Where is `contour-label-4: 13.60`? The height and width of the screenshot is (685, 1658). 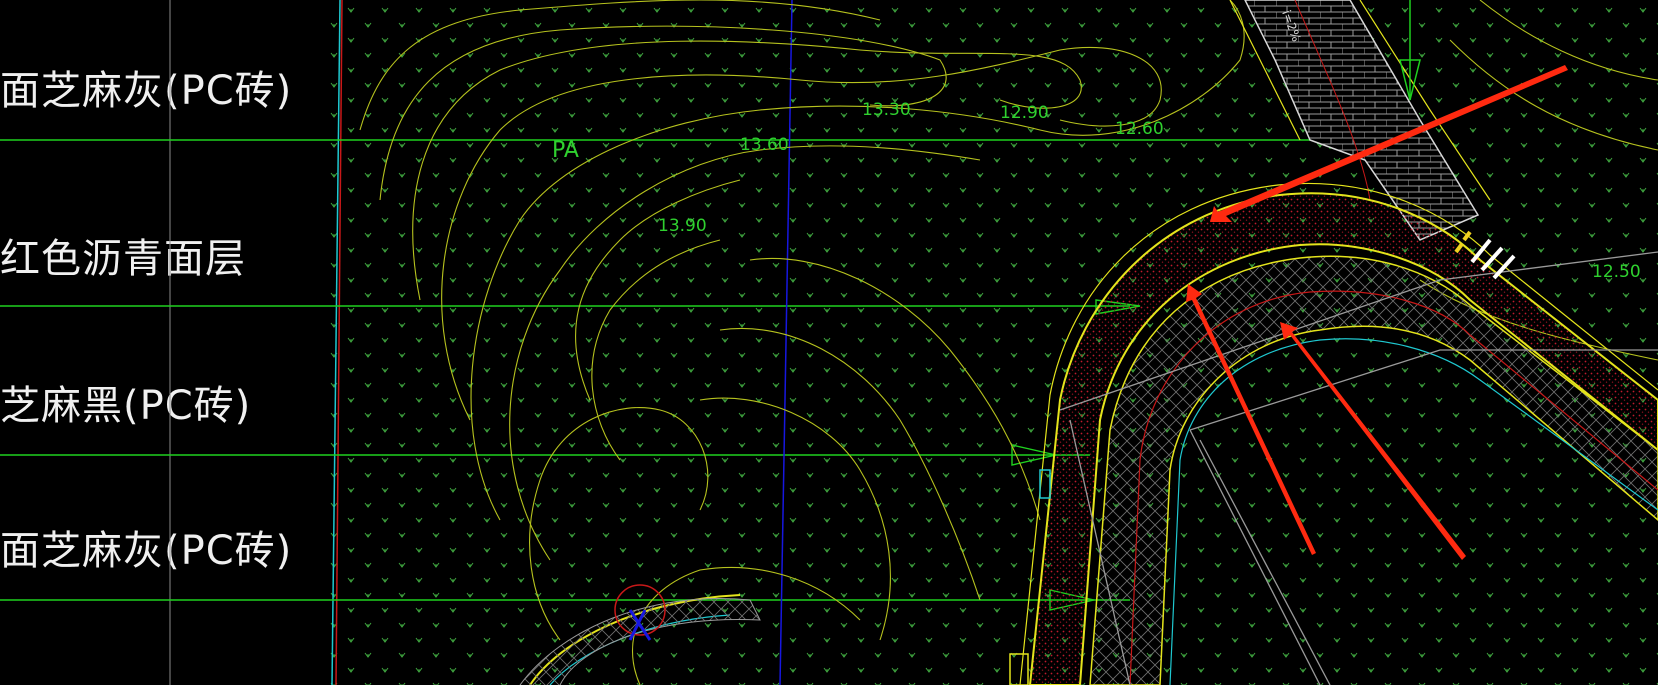 contour-label-4: 13.60 is located at coordinates (764, 145).